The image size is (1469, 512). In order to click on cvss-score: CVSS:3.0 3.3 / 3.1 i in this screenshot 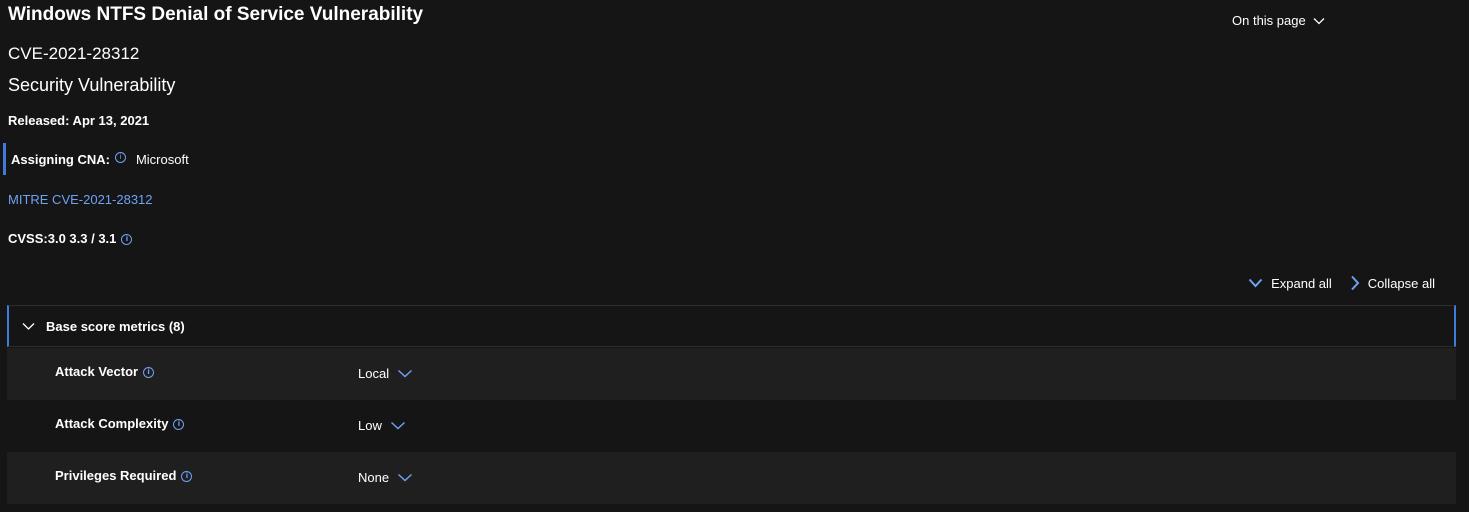, I will do `click(70, 239)`.